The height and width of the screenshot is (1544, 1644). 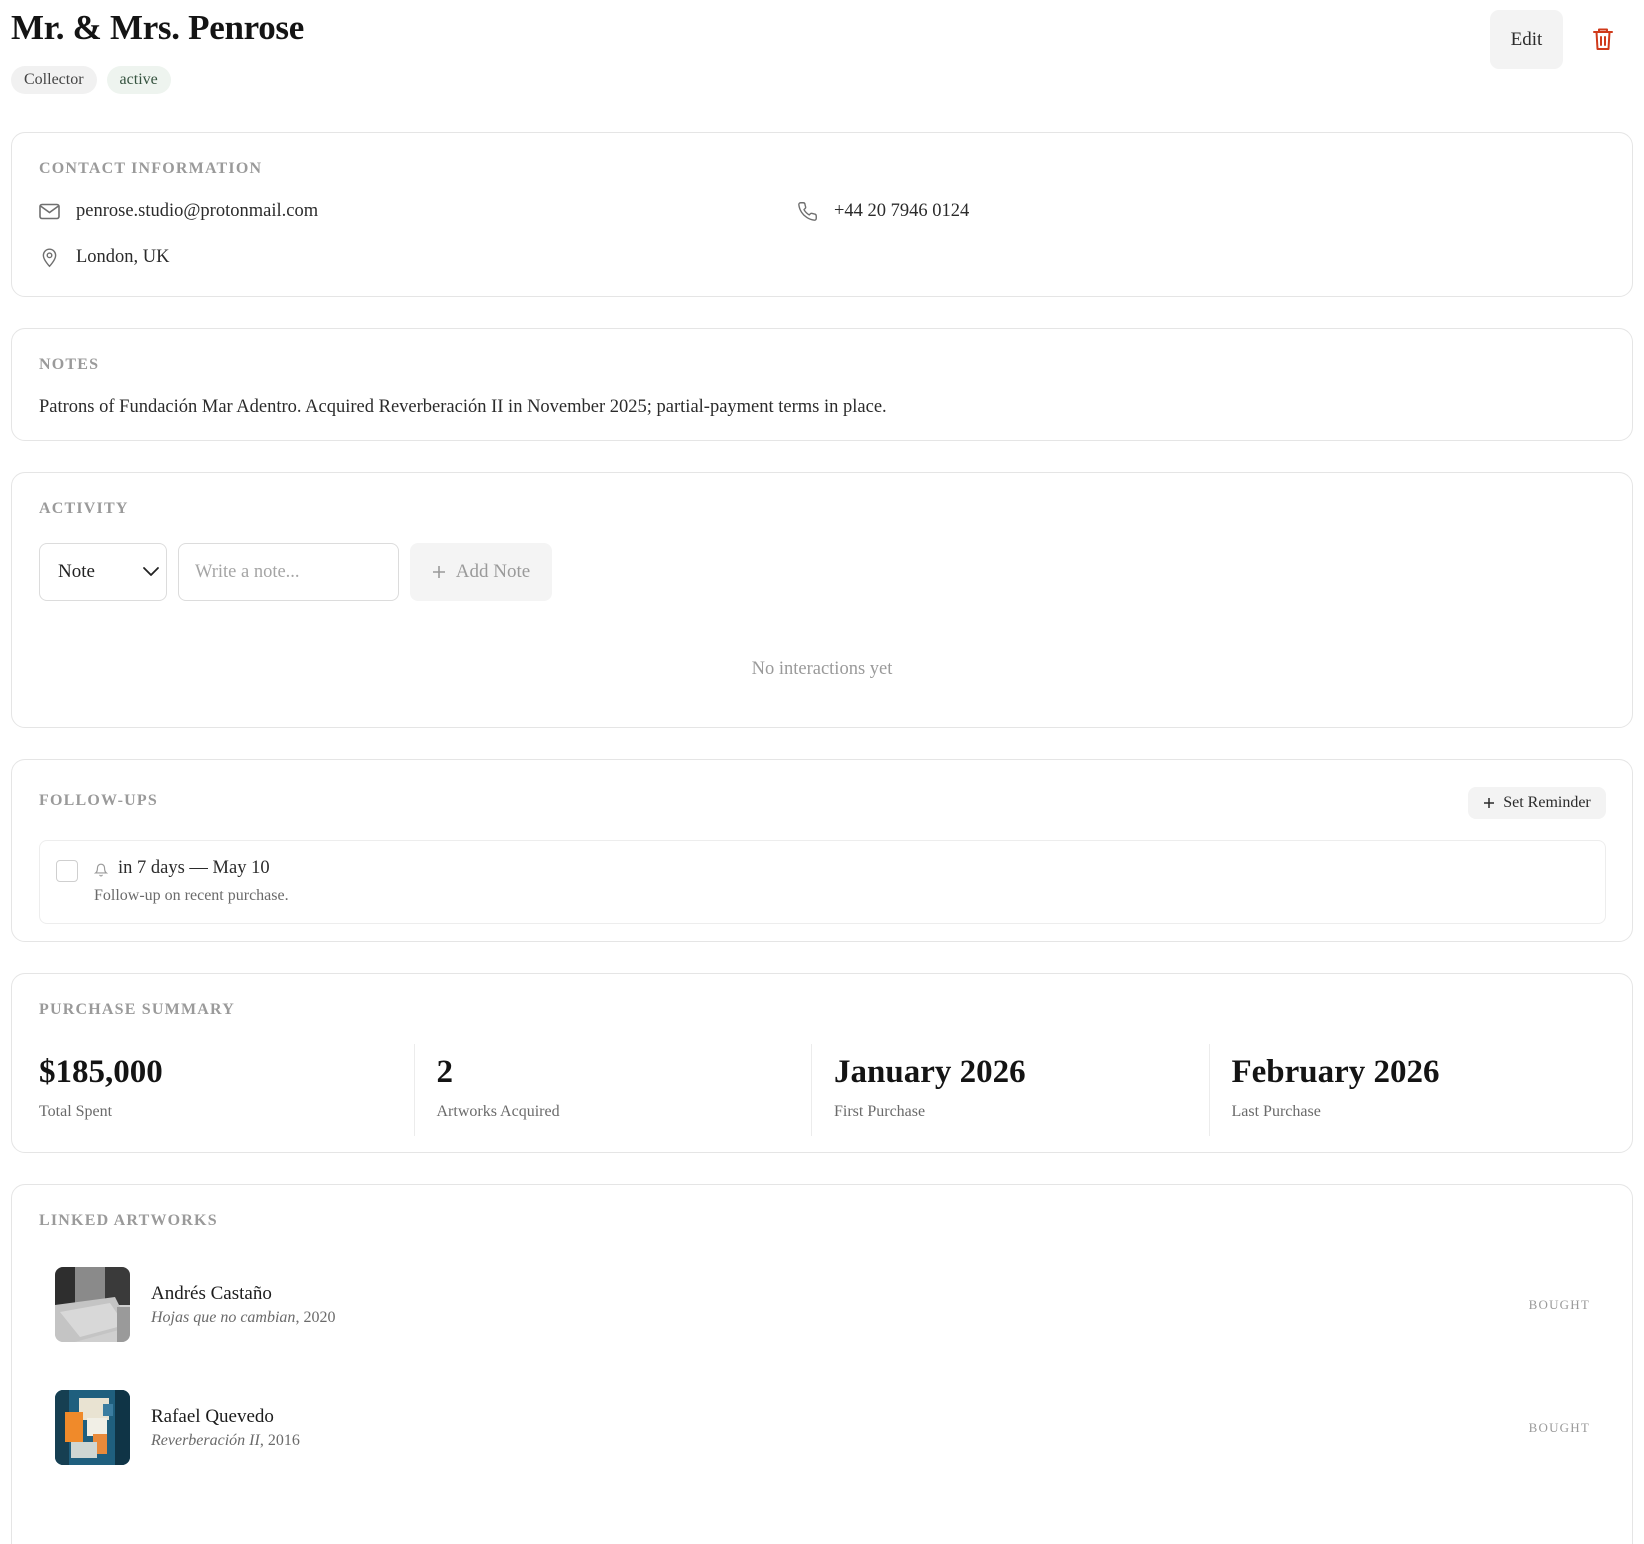 I want to click on artwork-details: Hojas que no cambian, 2020, so click(x=243, y=1318).